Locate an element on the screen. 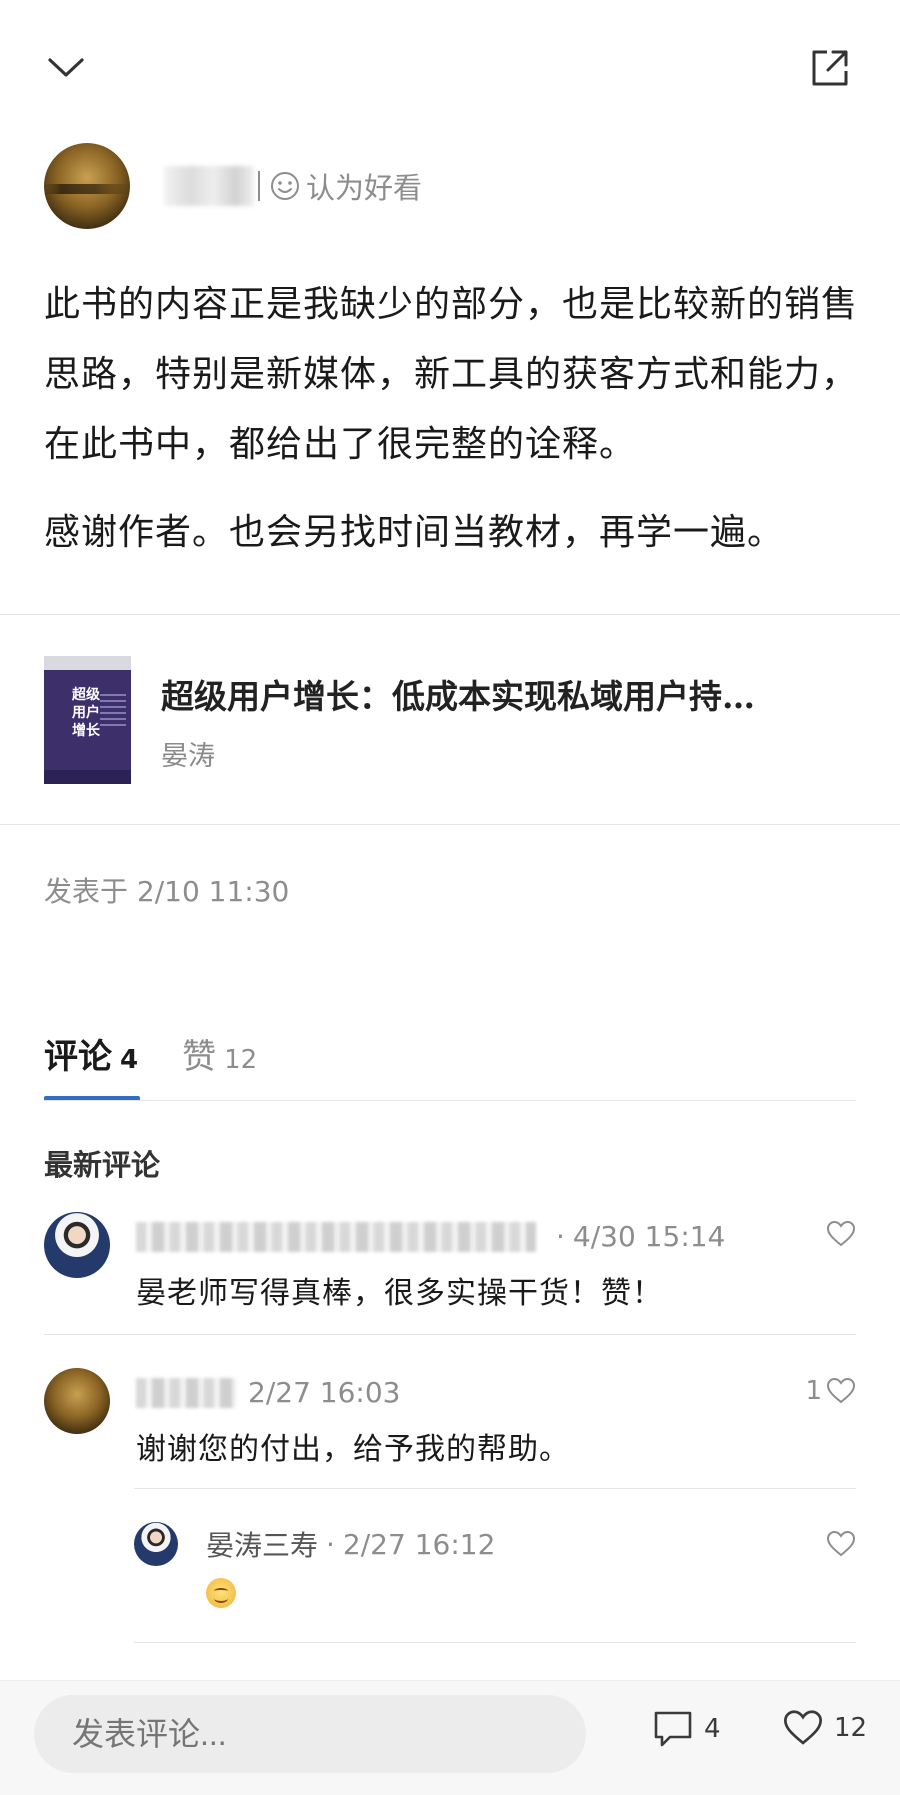 This screenshot has height=1795, width=900. book-info: 超级用户增长：低成本实现私域用户持… 晏涛 is located at coordinates (506, 720).